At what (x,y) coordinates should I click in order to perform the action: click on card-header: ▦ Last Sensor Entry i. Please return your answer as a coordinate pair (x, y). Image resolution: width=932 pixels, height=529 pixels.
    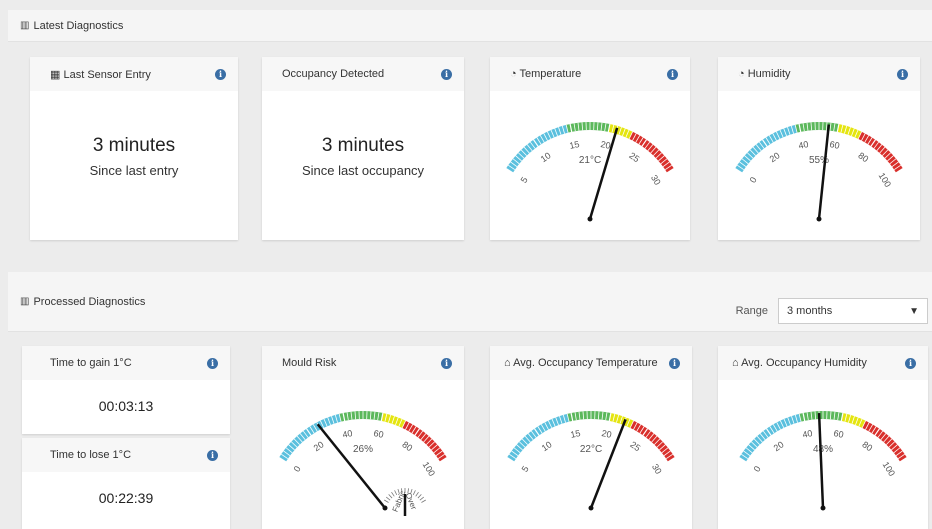
    Looking at the image, I should click on (134, 74).